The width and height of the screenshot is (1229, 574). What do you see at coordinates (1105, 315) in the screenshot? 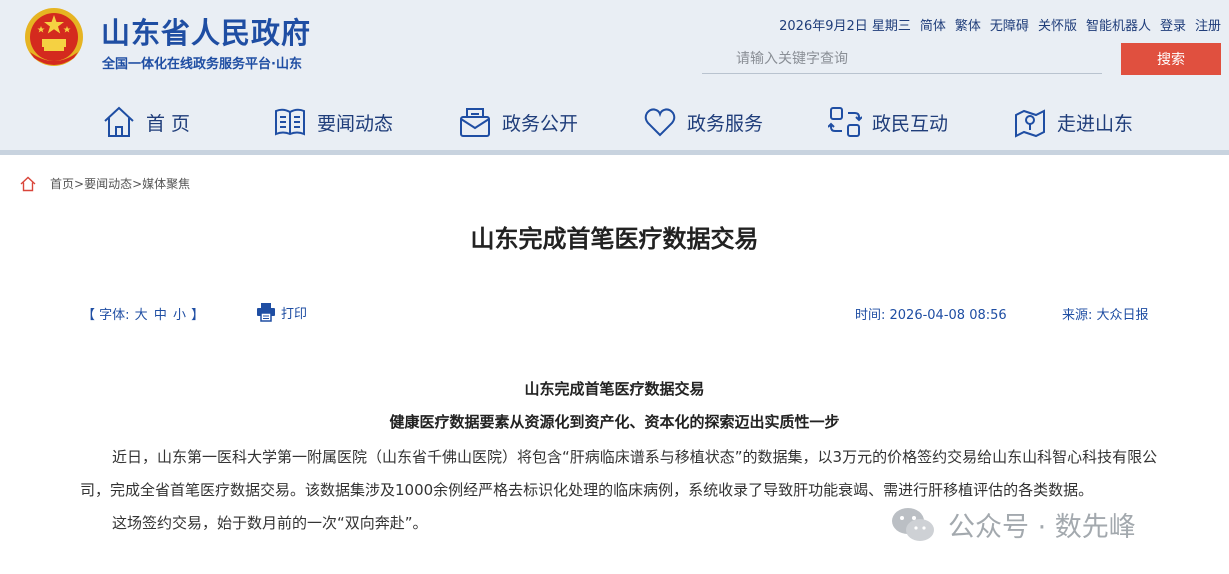
I see `article-source: 来源: 大众日报` at bounding box center [1105, 315].